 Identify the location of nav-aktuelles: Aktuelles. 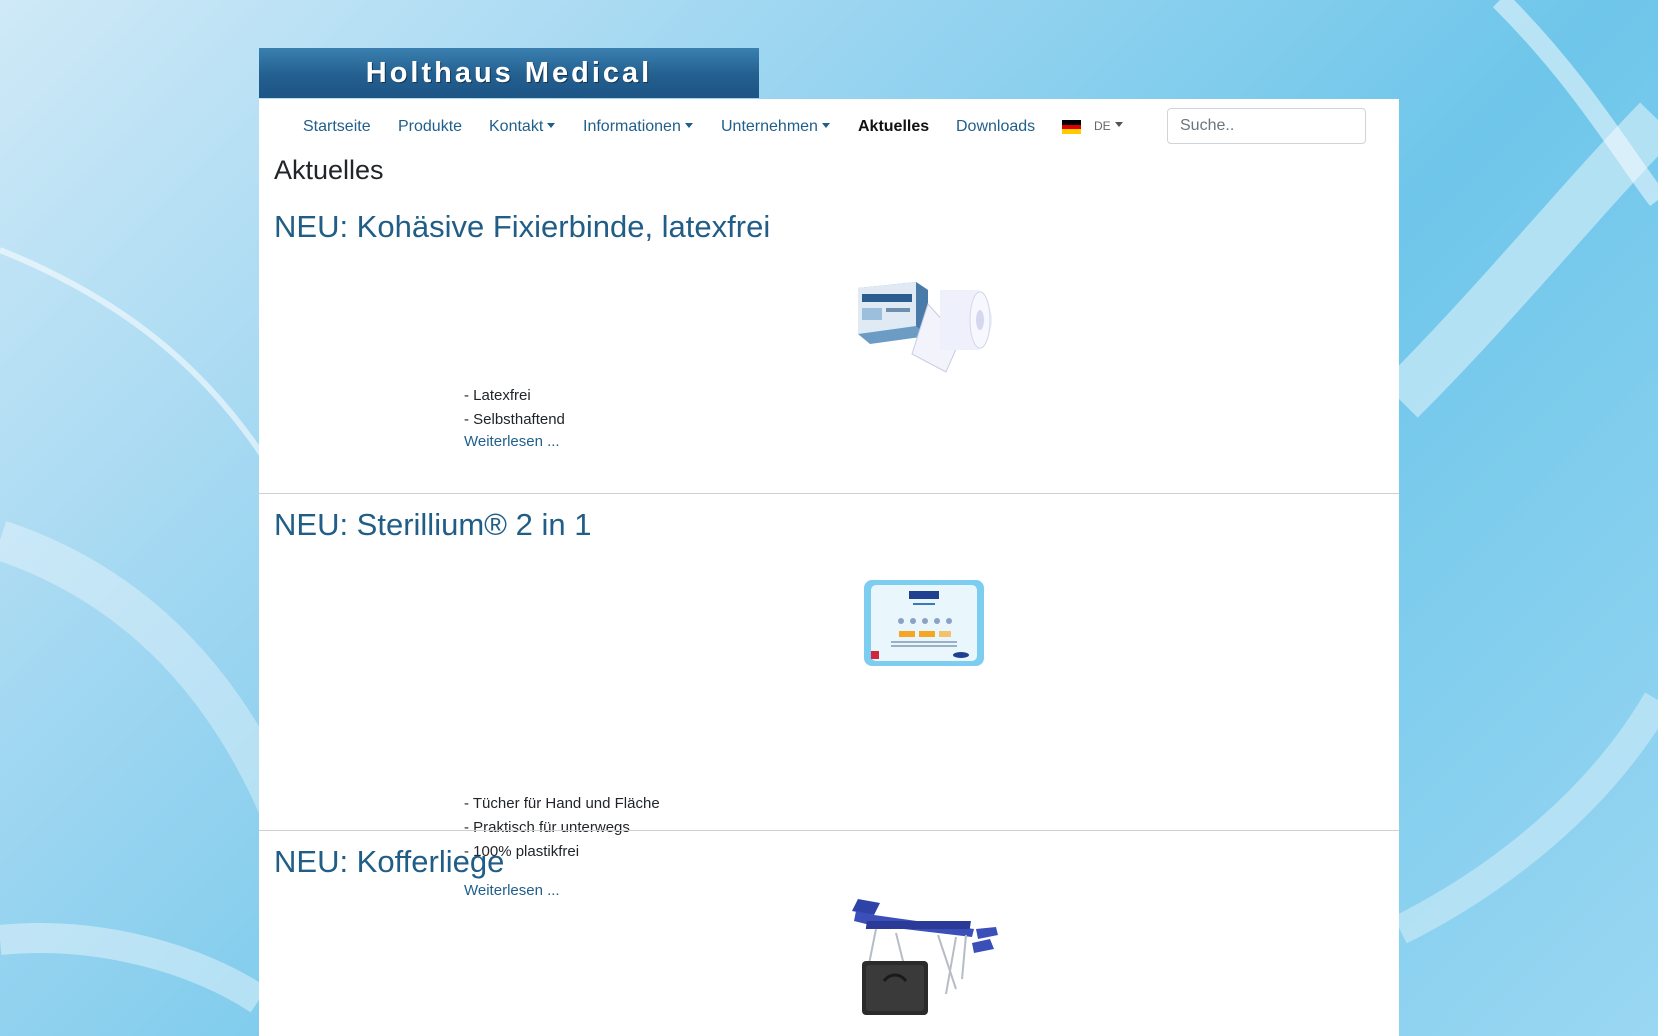
(893, 127).